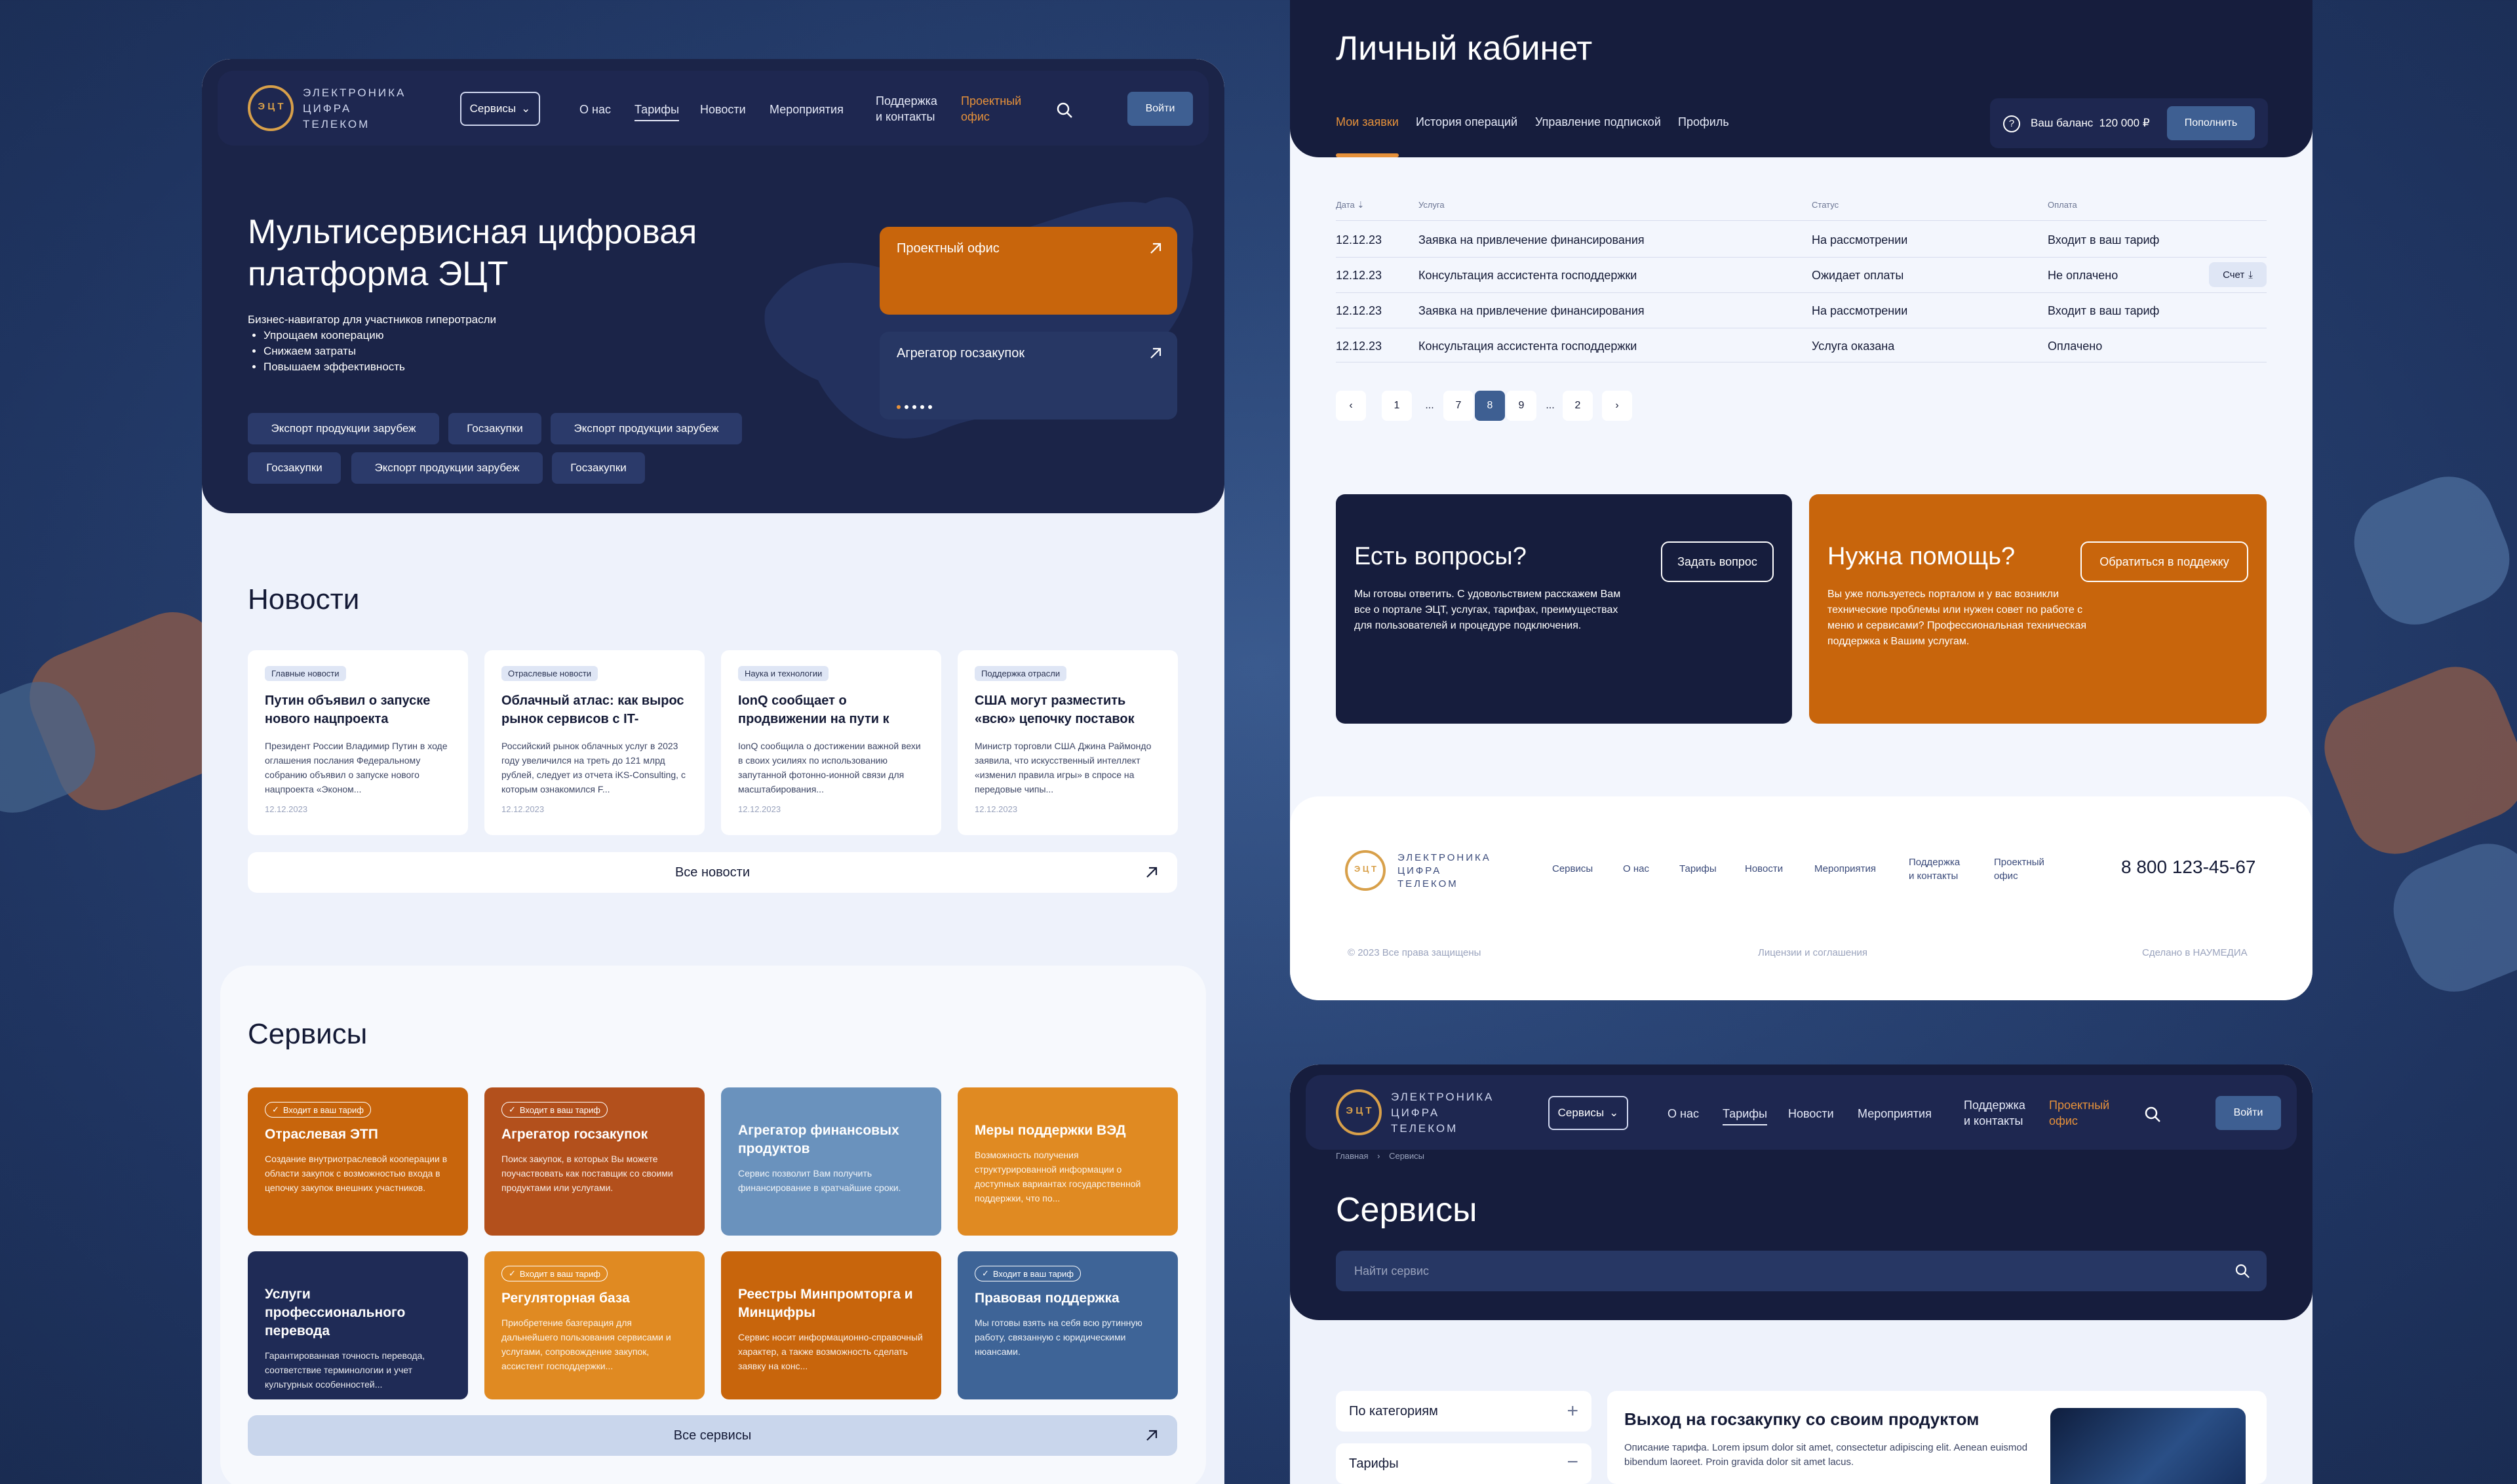  Describe the element at coordinates (2195, 952) in the screenshot. I see `made-by-link: Сделано в НАУМЕДИА` at that location.